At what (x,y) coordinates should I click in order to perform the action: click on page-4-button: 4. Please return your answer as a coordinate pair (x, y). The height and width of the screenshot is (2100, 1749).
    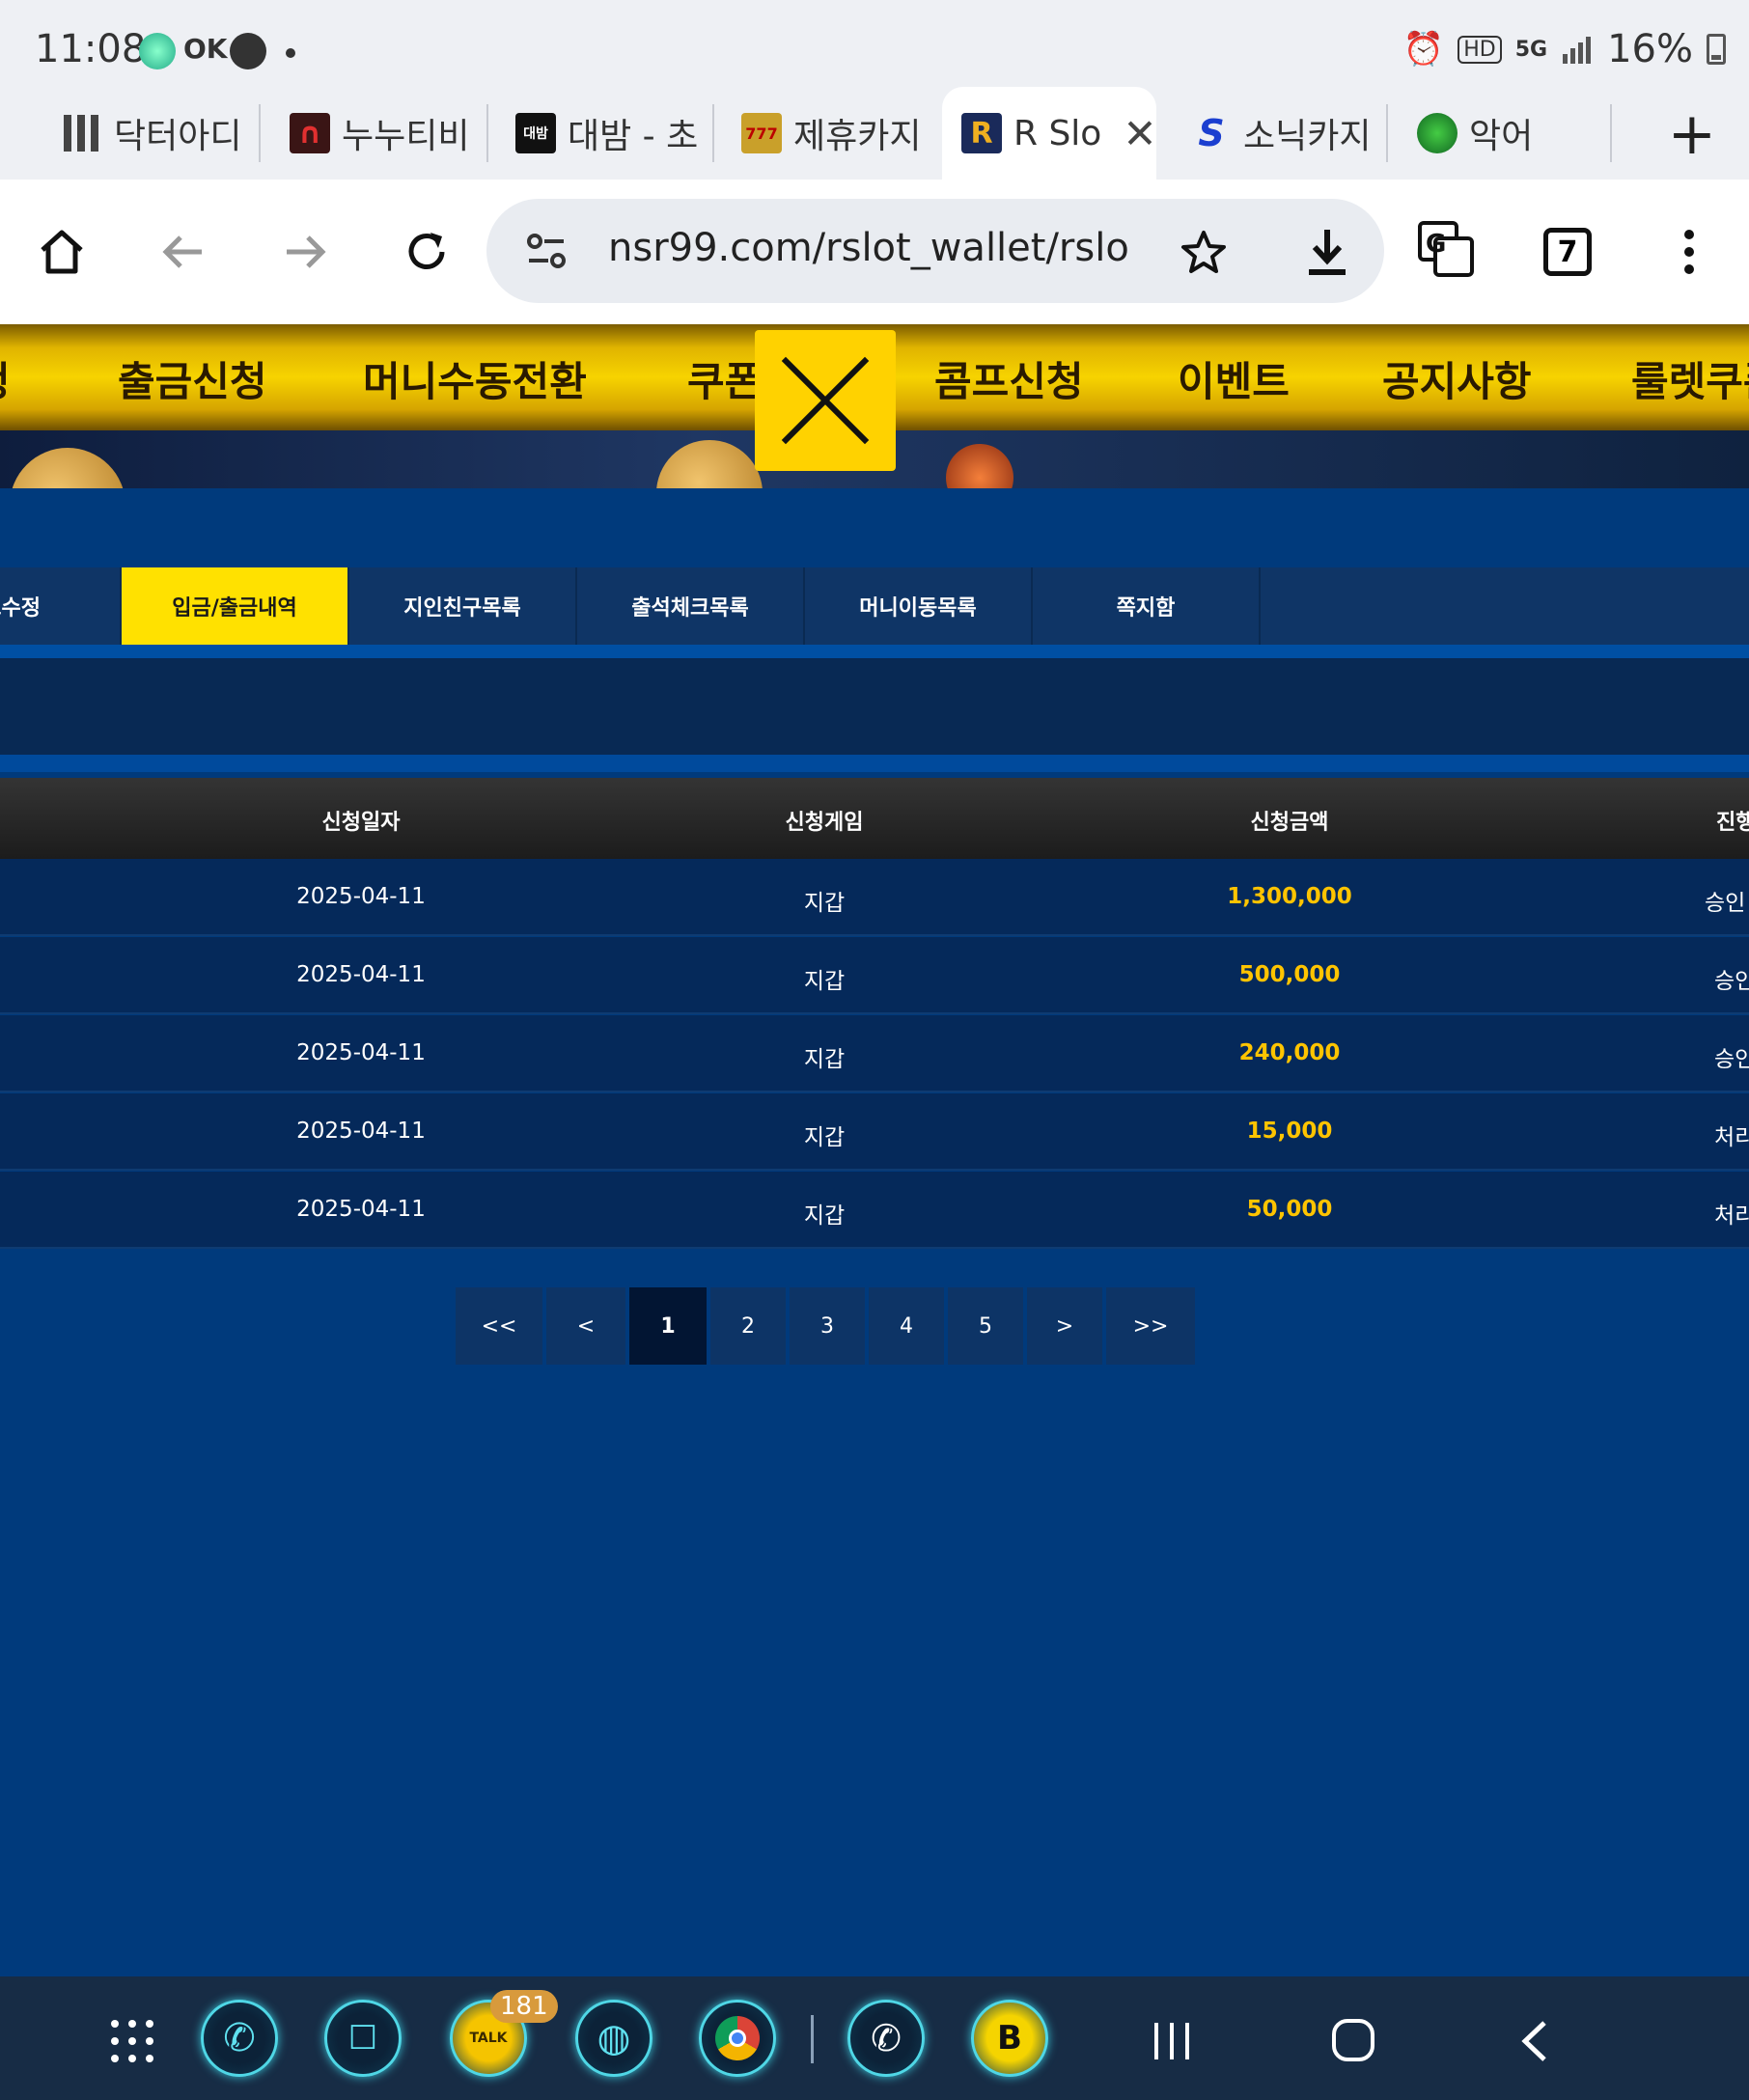
    Looking at the image, I should click on (906, 1326).